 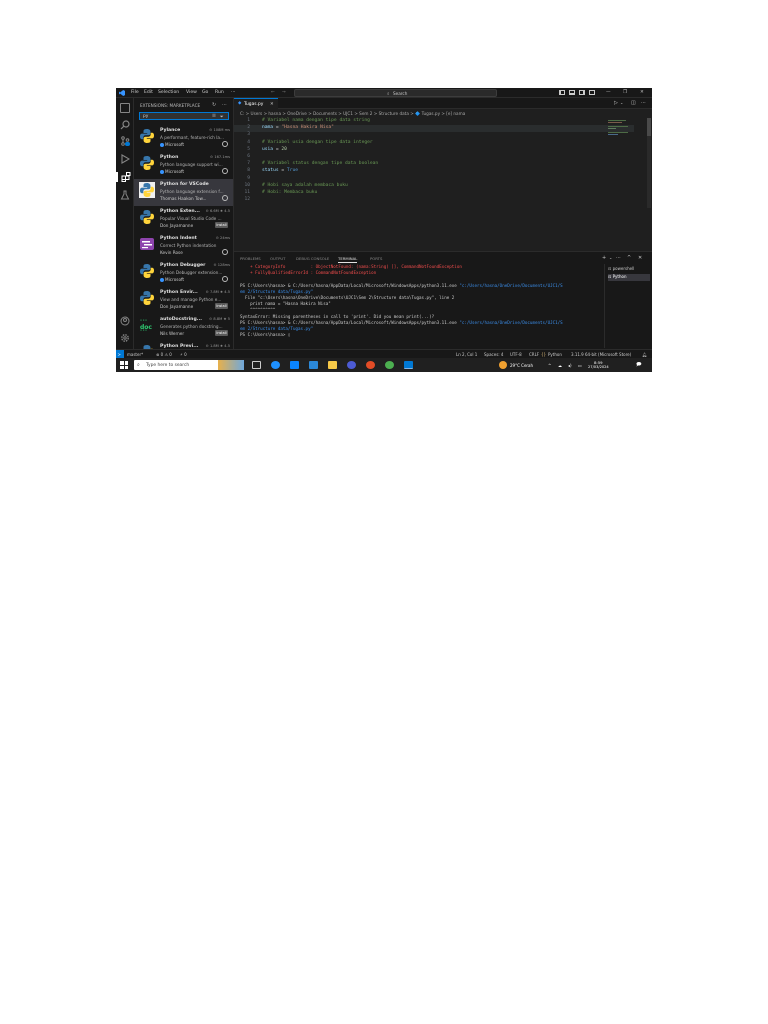 I want to click on tab-tugas-py: ◆ Tugas.py ✕, so click(x=256, y=103).